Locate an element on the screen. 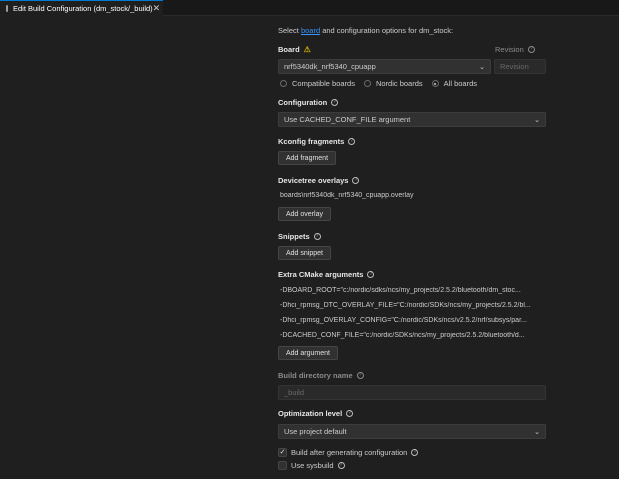  optimization-dropdown: Use project default ⌄ is located at coordinates (412, 431).